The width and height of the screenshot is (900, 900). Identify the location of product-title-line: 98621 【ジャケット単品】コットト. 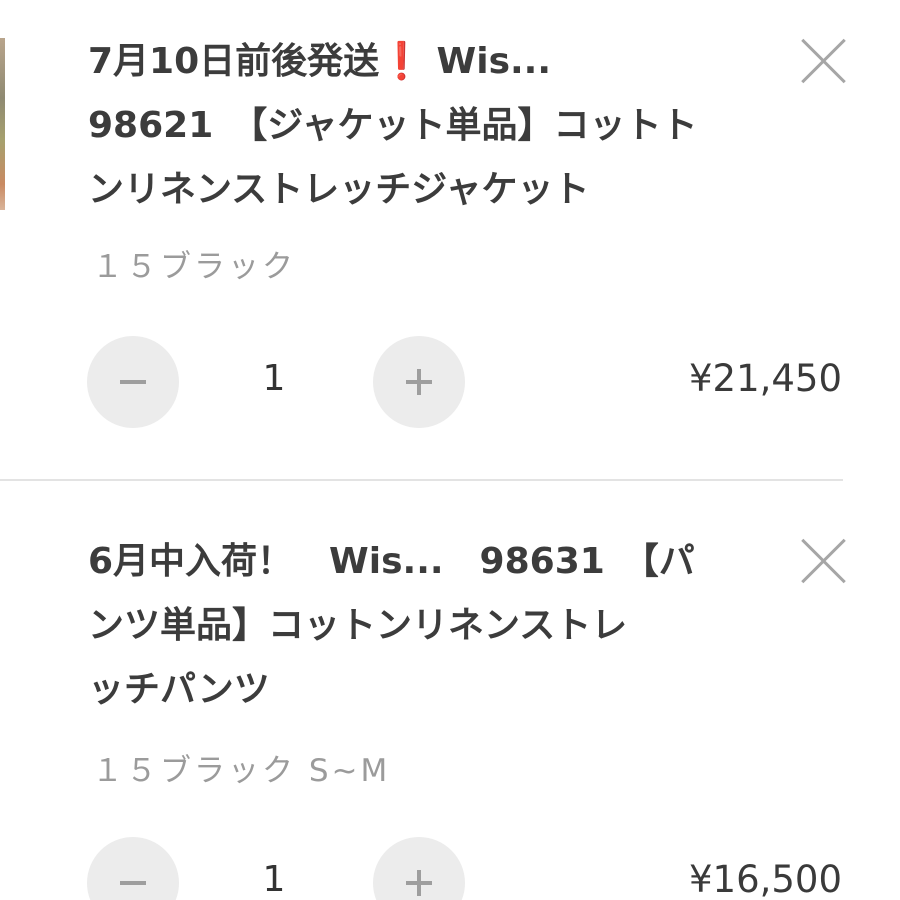
(393, 125).